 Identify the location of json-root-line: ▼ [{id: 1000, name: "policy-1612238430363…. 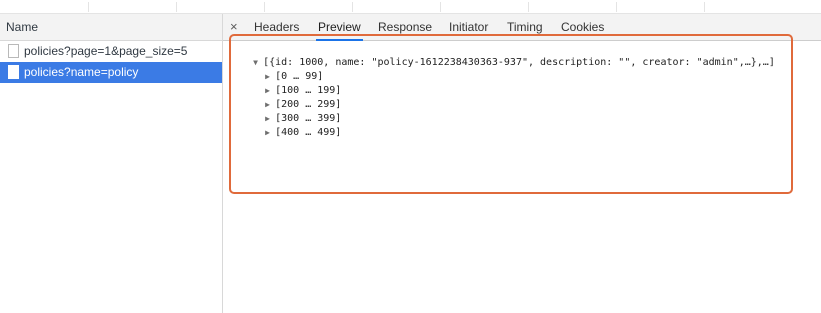
(502, 55).